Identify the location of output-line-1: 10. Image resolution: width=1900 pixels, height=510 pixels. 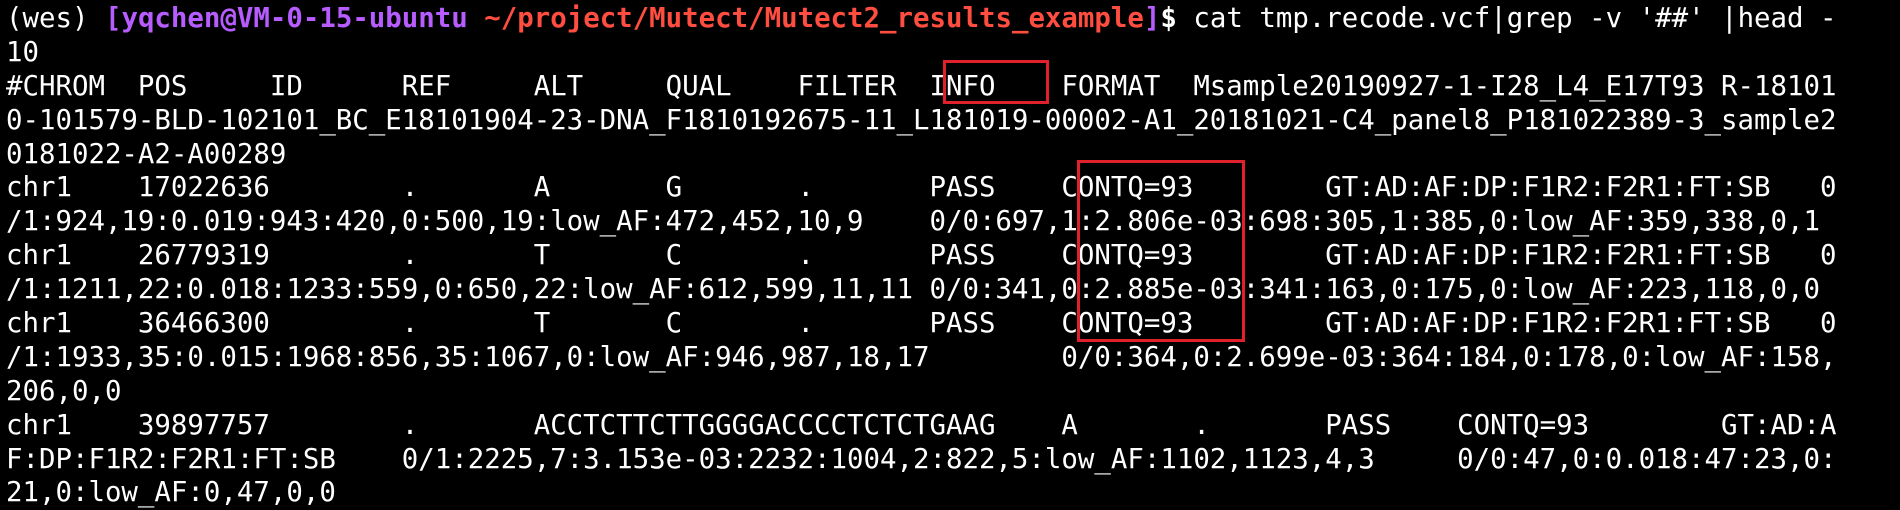
(22, 52).